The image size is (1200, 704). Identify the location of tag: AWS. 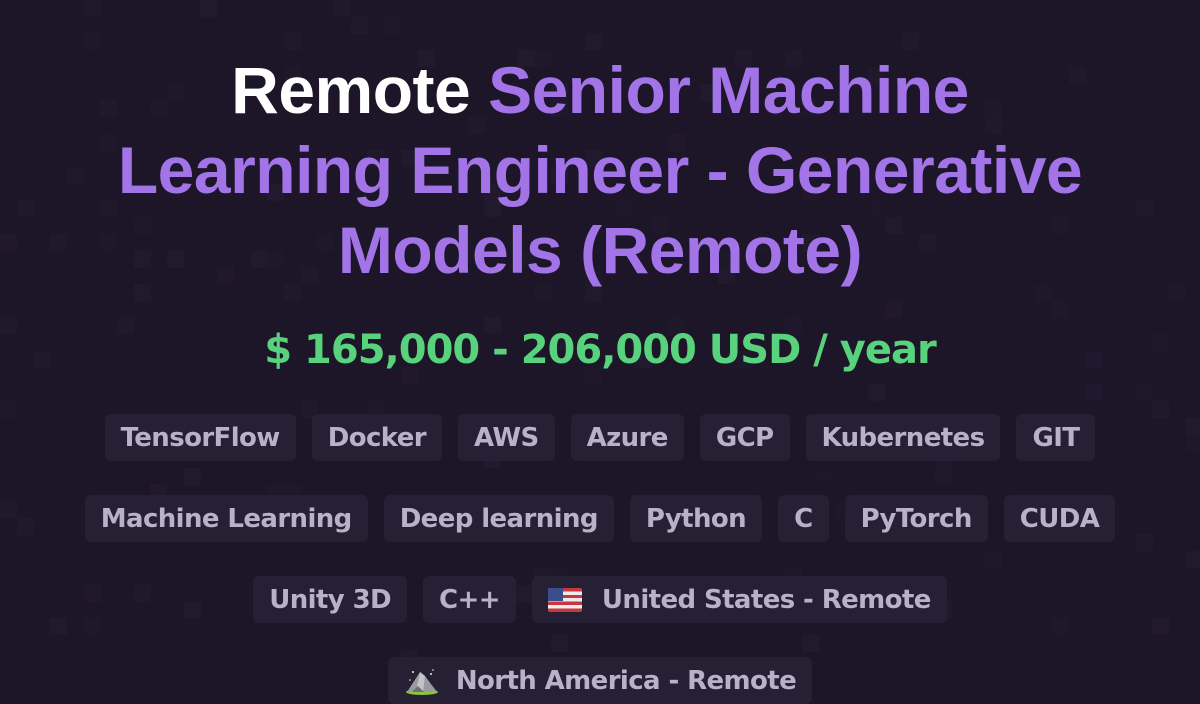
(506, 437).